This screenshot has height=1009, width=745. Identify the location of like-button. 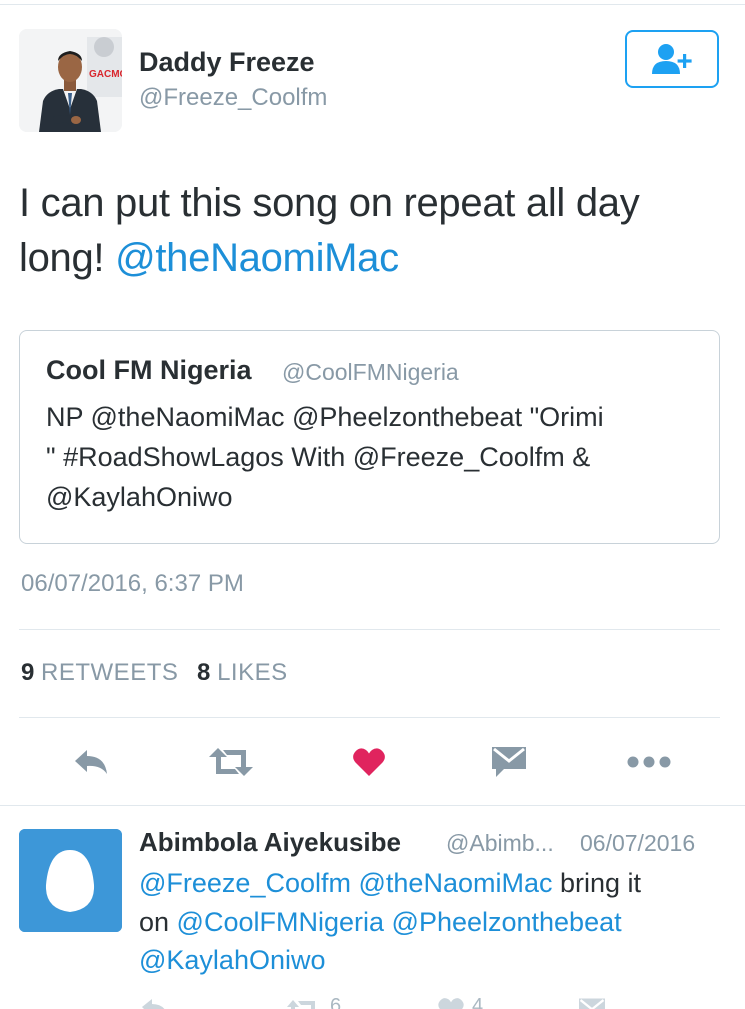
(369, 762).